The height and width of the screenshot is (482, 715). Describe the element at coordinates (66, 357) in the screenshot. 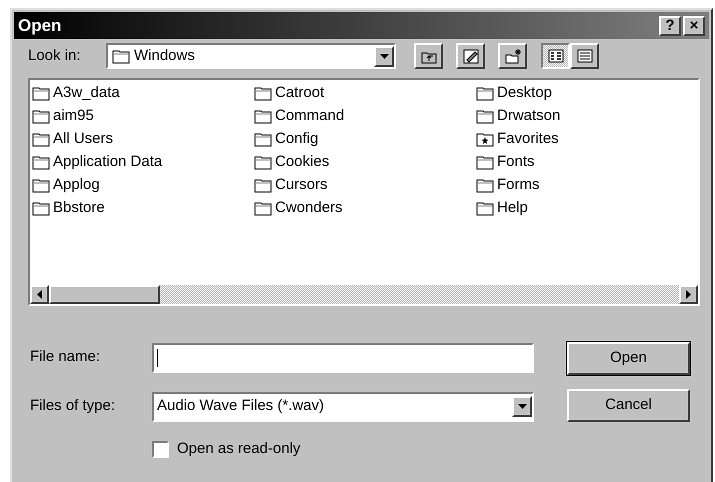

I see `file-name-label: File name:` at that location.